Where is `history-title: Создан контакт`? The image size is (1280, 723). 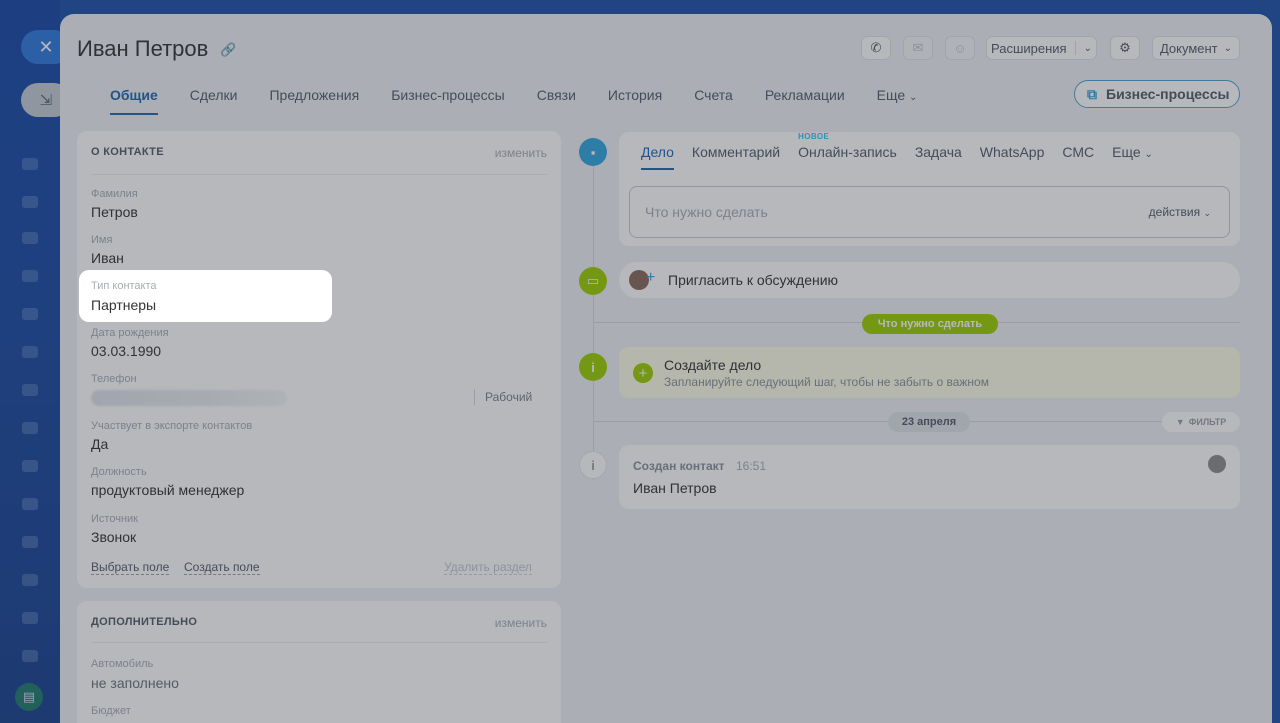 history-title: Создан контакт is located at coordinates (679, 466).